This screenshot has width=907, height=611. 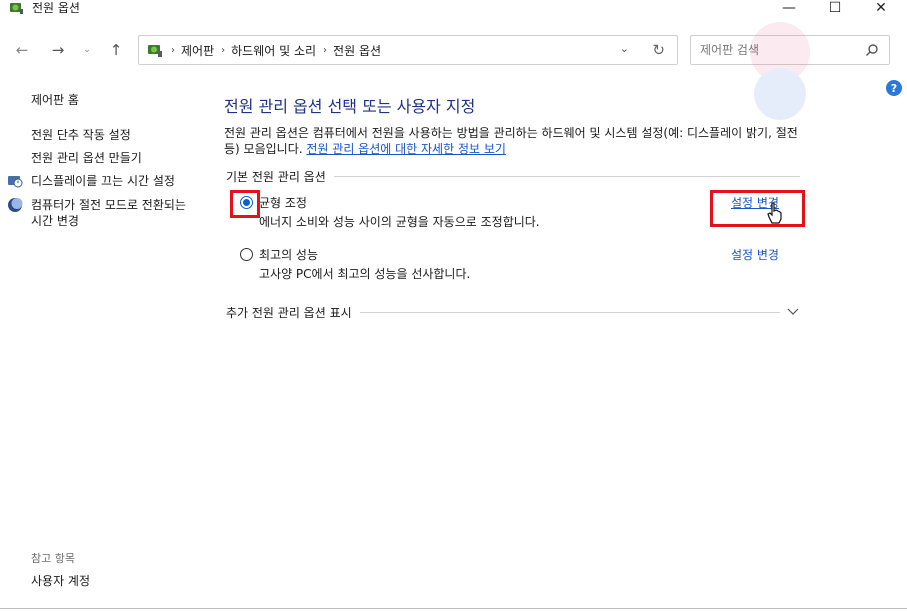 What do you see at coordinates (103, 181) in the screenshot?
I see `sidebar-display-off-time: 디스플레이를 끄는 시간 설정` at bounding box center [103, 181].